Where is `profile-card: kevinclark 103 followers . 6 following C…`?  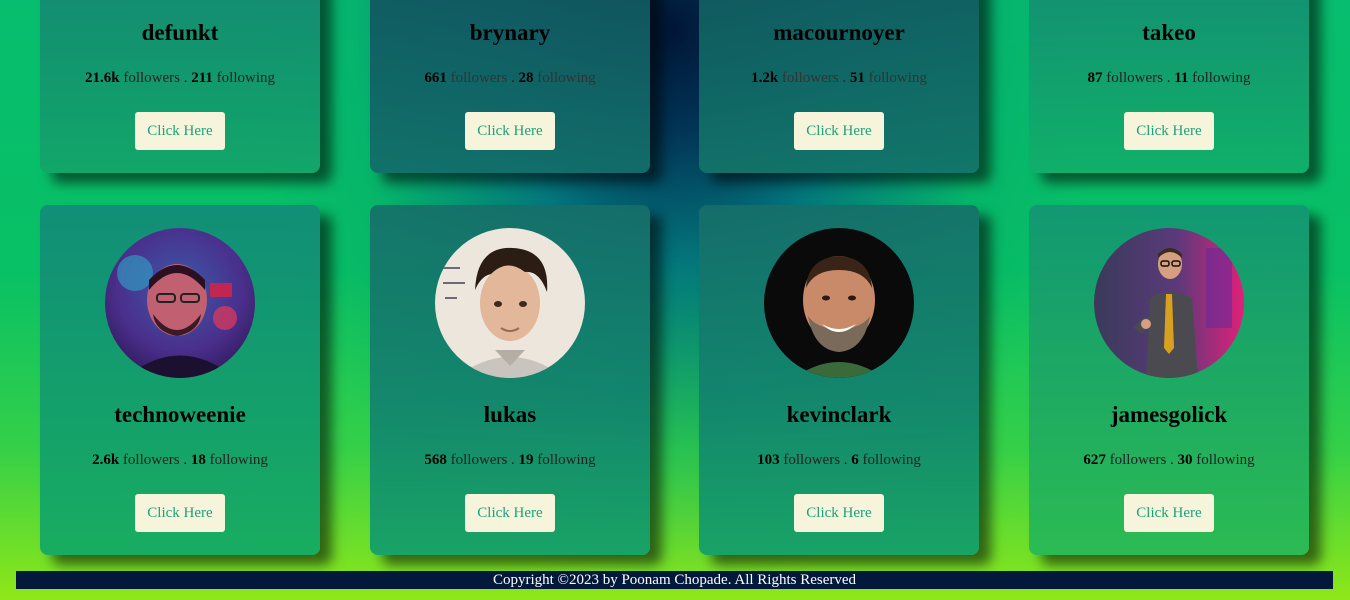
profile-card: kevinclark 103 followers . 6 following C… is located at coordinates (839, 380).